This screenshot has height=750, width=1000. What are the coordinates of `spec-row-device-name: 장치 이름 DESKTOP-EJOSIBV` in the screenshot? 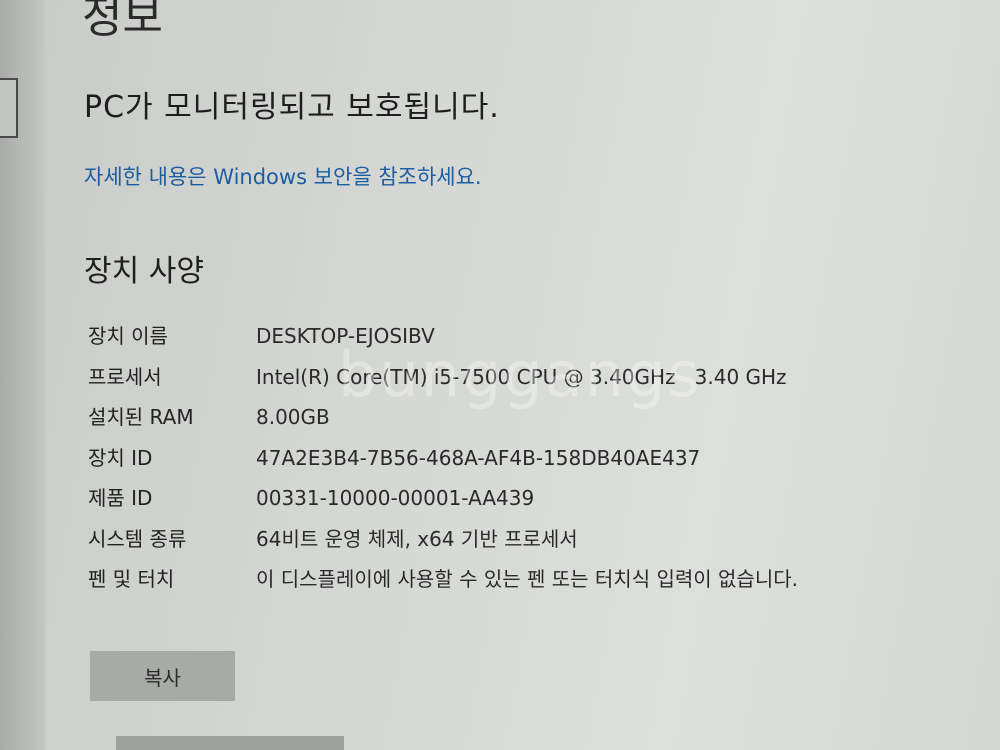 It's located at (468, 342).